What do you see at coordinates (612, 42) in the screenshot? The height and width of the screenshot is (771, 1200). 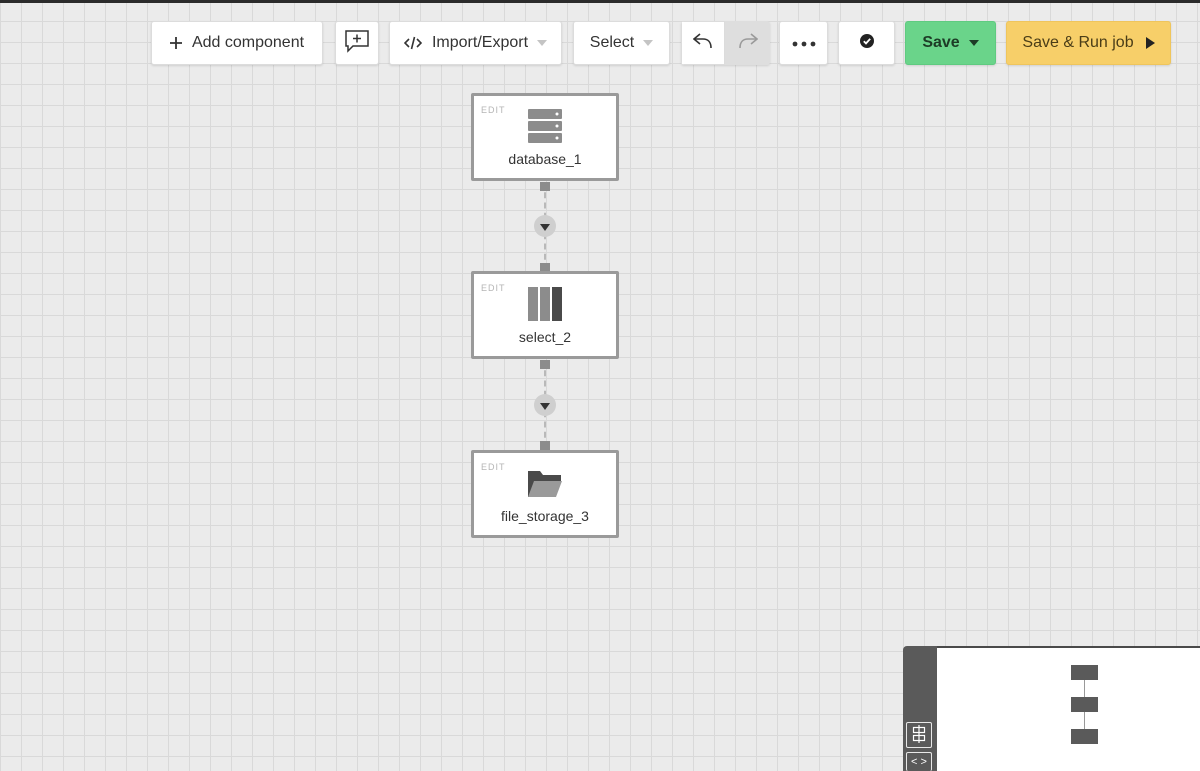 I see `select-label: Select` at bounding box center [612, 42].